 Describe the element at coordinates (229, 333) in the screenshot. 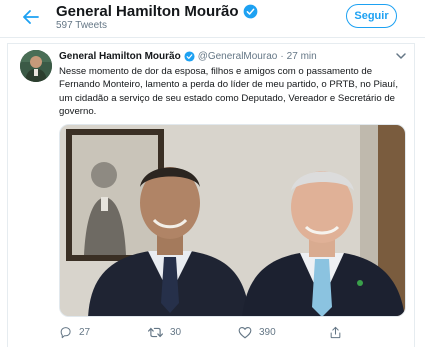

I see `tweet-actions: 27 30 390` at that location.